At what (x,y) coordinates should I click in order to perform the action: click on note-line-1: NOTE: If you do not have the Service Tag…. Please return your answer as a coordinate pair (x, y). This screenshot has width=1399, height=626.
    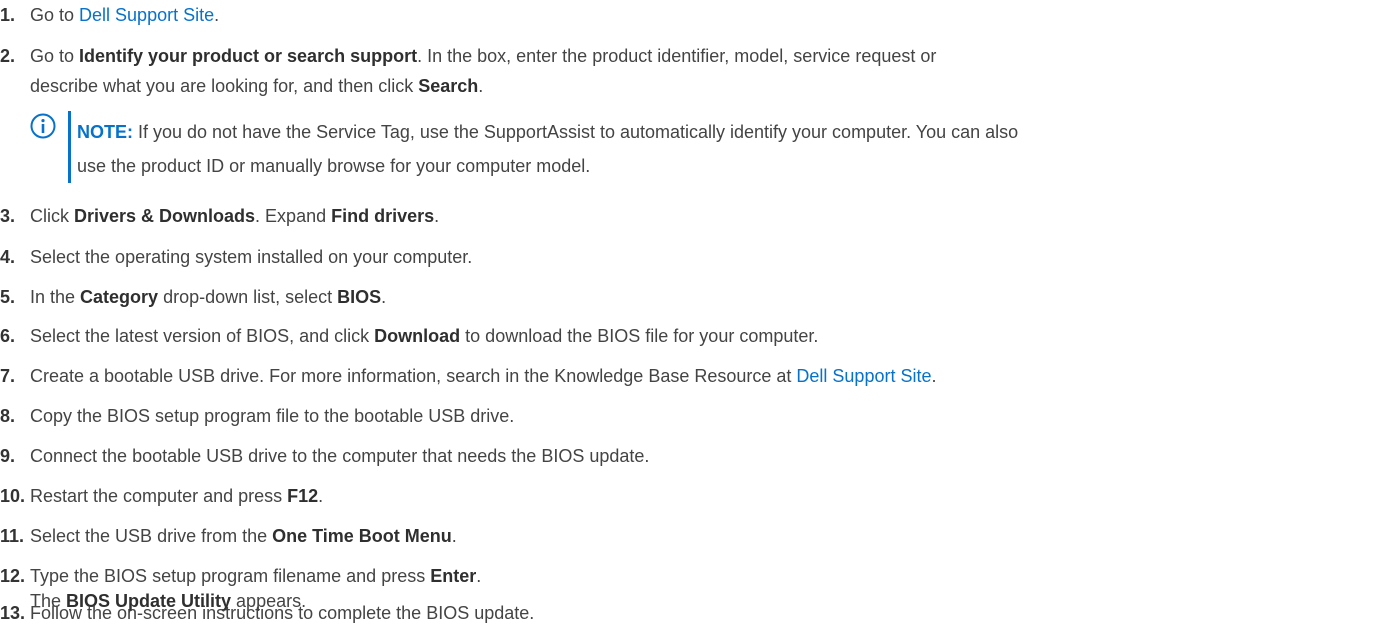
    Looking at the image, I should click on (732, 132).